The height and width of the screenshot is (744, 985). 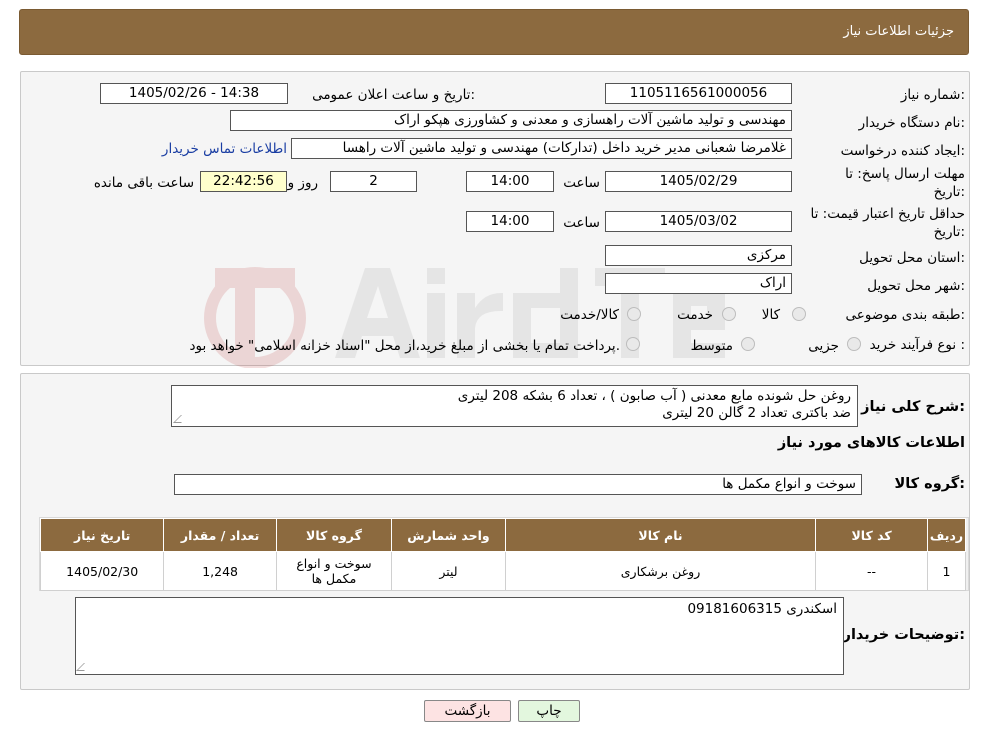 I want to click on category-radio-goods, so click(x=799, y=314).